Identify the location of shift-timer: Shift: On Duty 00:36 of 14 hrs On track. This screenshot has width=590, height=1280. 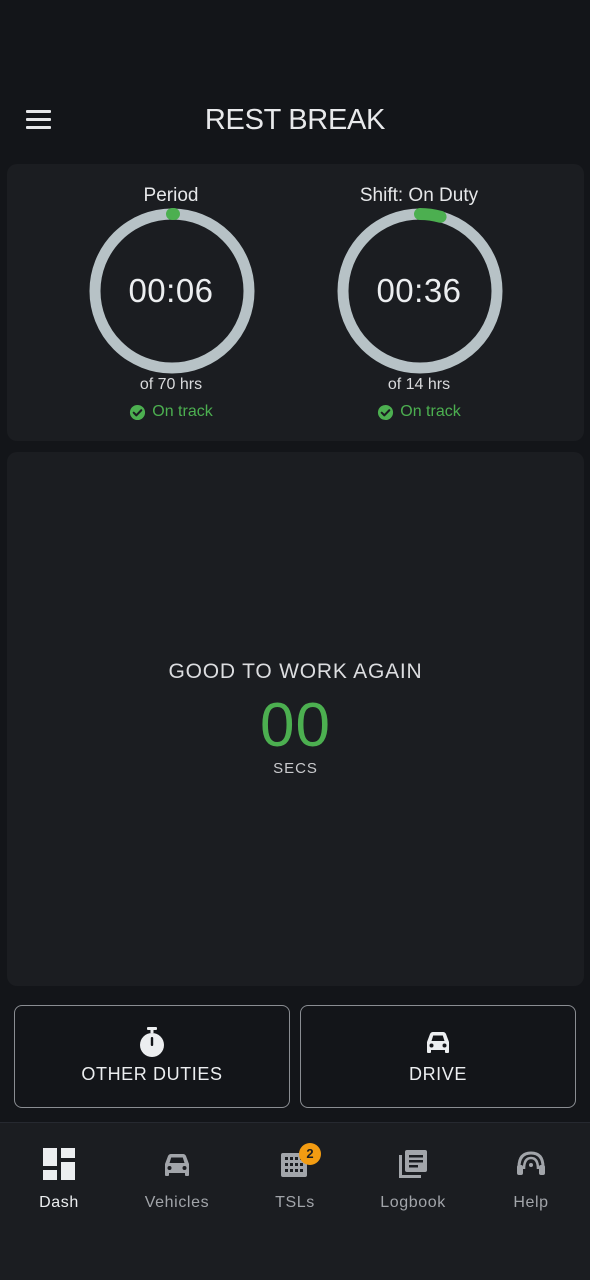
(419, 302).